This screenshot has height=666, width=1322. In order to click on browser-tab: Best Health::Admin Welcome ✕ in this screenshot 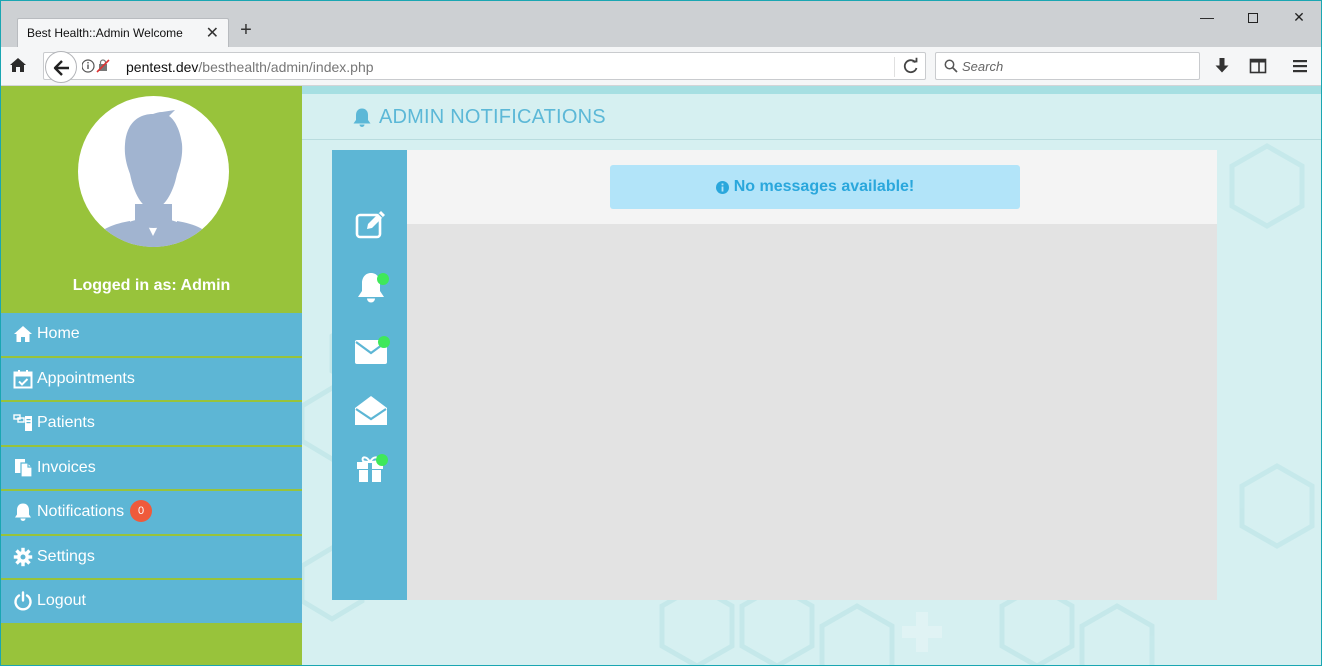, I will do `click(123, 32)`.